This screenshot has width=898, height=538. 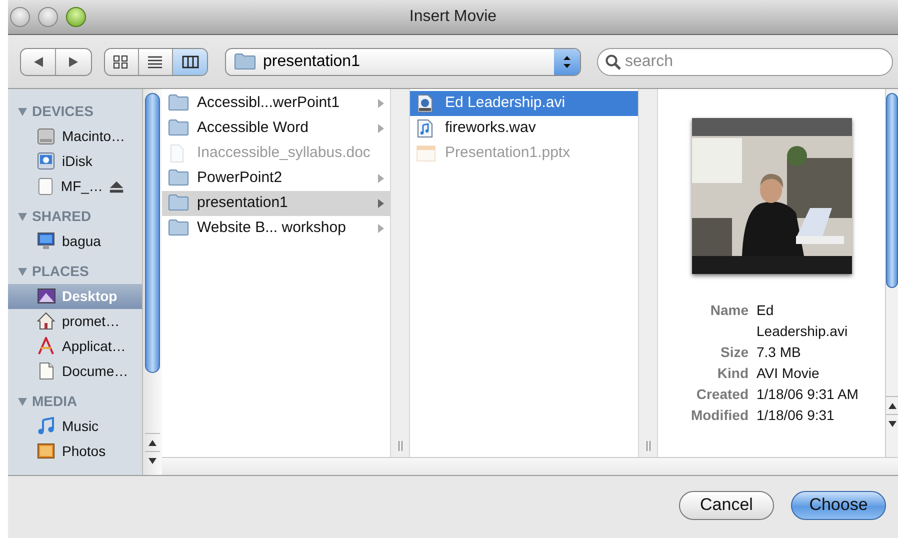 I want to click on file-list-item: presentation1, so click(x=276, y=203).